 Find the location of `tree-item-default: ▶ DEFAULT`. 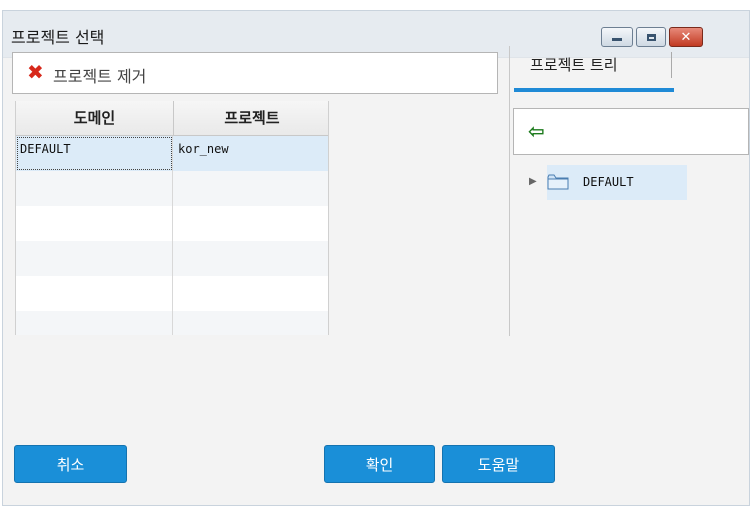

tree-item-default: ▶ DEFAULT is located at coordinates (606, 182).